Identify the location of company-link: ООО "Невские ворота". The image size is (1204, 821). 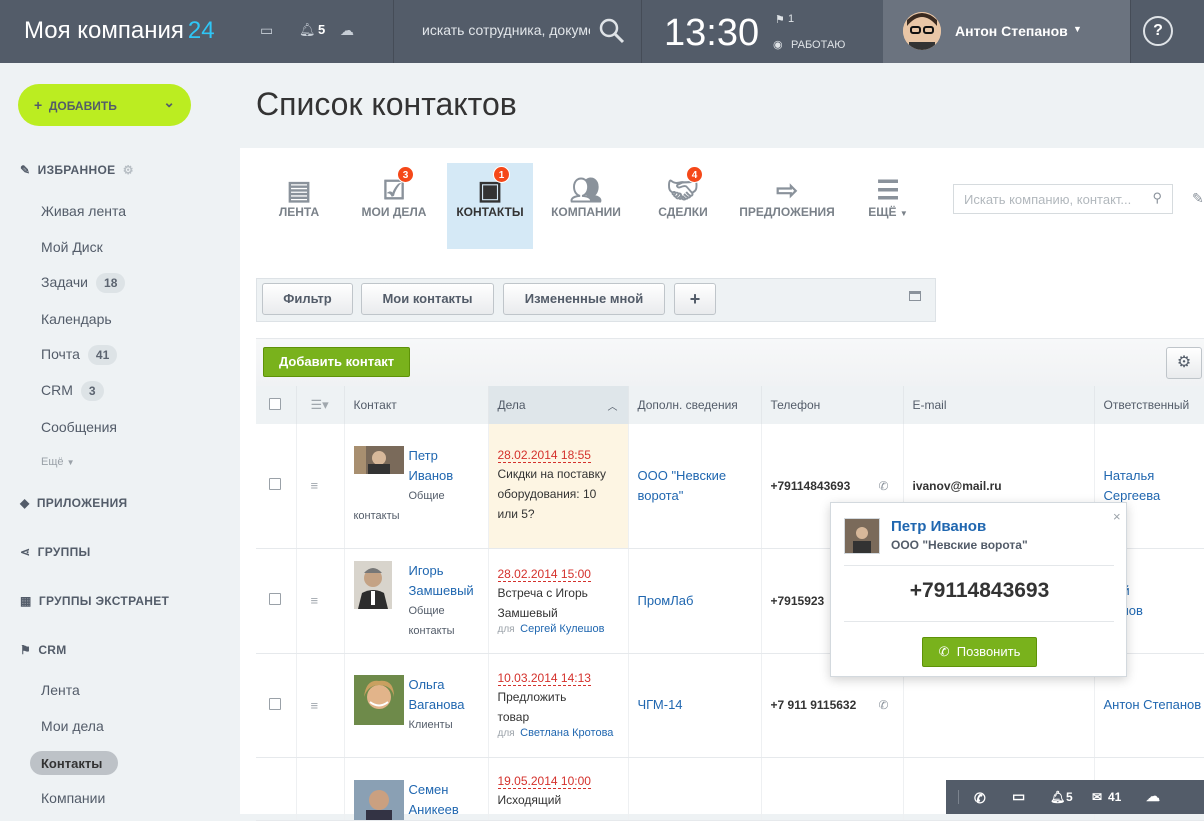
(693, 486).